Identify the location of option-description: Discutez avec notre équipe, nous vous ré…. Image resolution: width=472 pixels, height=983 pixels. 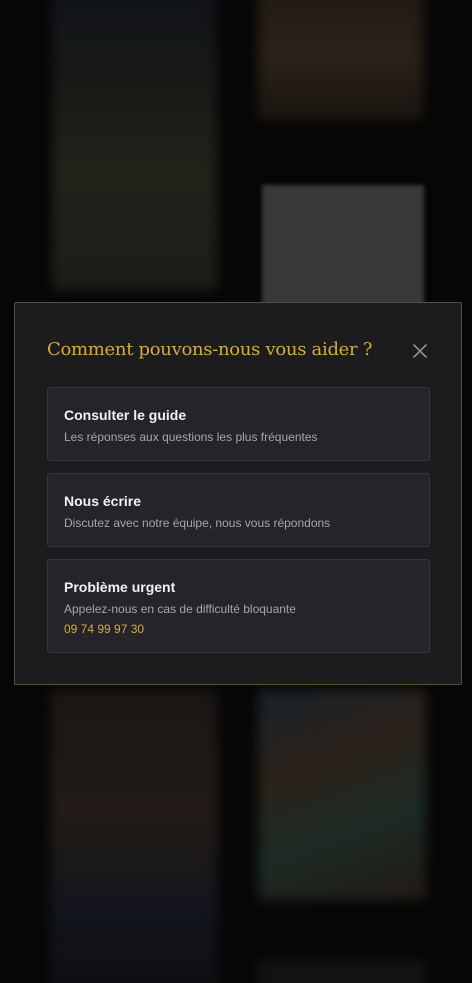
(197, 523).